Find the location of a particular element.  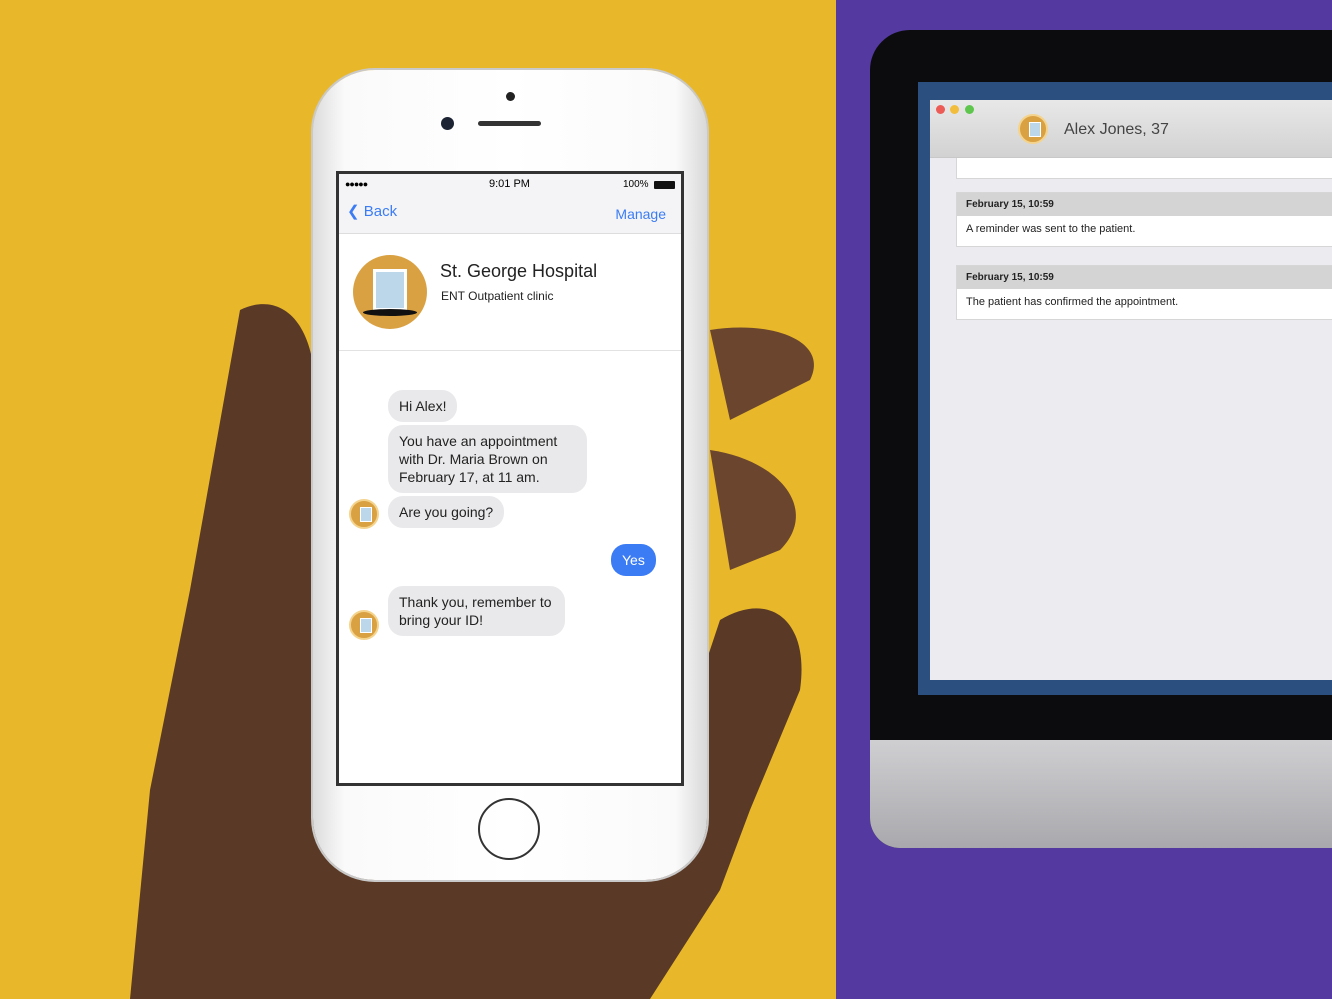

window-titlebar: Alex Jones, 37 is located at coordinates (1131, 129).